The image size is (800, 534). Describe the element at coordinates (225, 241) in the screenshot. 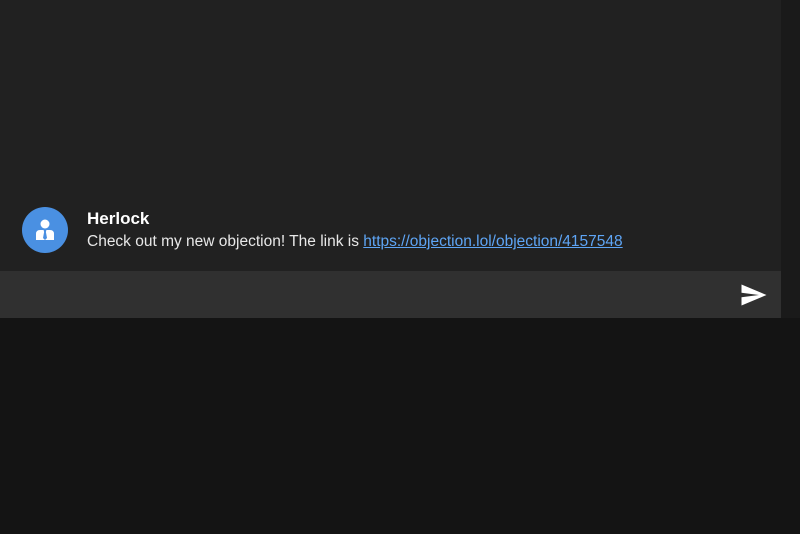

I see `message-text: Check out my new objection! The link is` at that location.